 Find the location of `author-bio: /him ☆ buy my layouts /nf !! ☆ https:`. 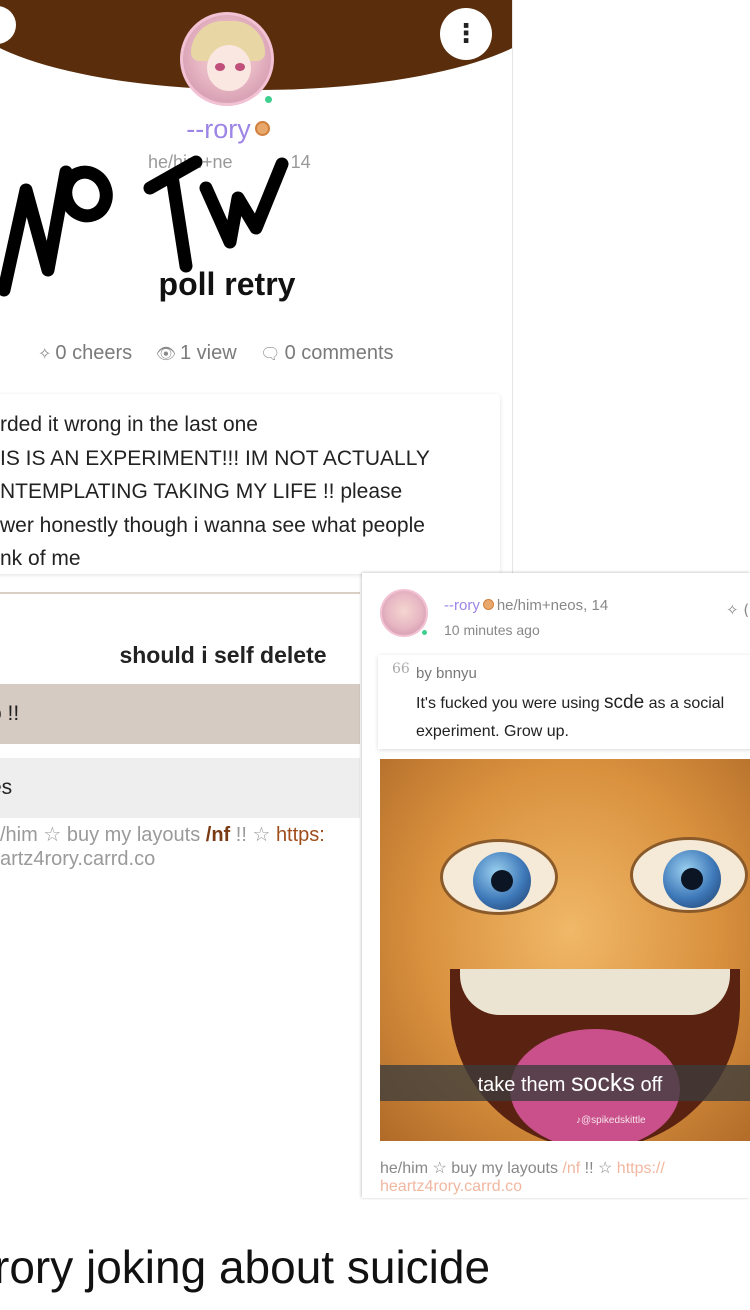

author-bio: /him ☆ buy my layouts /nf !! ☆ https: is located at coordinates (162, 835).